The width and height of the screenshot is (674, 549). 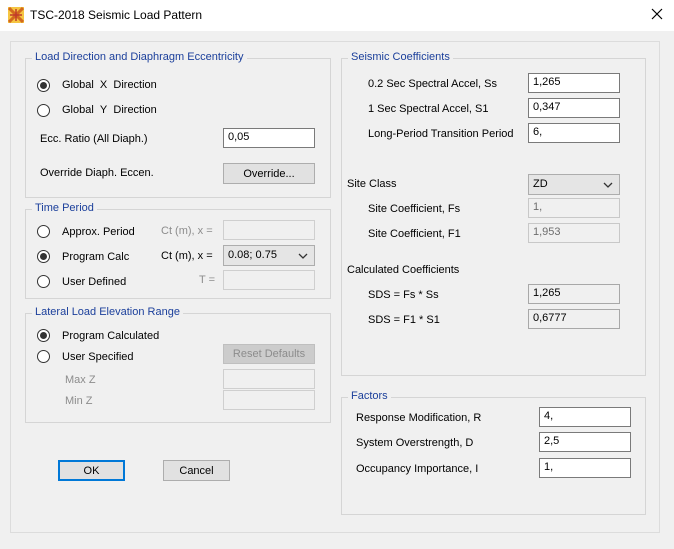 What do you see at coordinates (64, 208) in the screenshot?
I see `time-period-legend: Time Period` at bounding box center [64, 208].